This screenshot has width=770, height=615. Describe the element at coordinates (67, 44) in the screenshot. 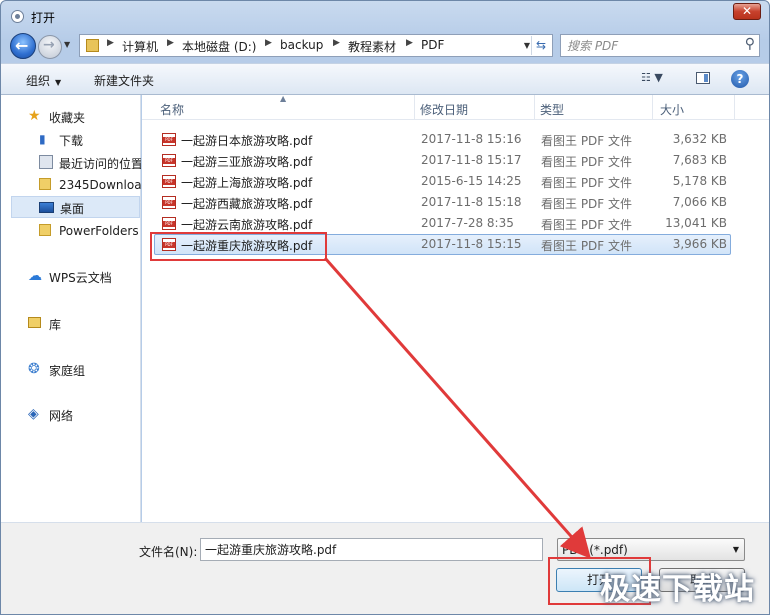

I see `recent-pages-dropdown: ▼` at that location.